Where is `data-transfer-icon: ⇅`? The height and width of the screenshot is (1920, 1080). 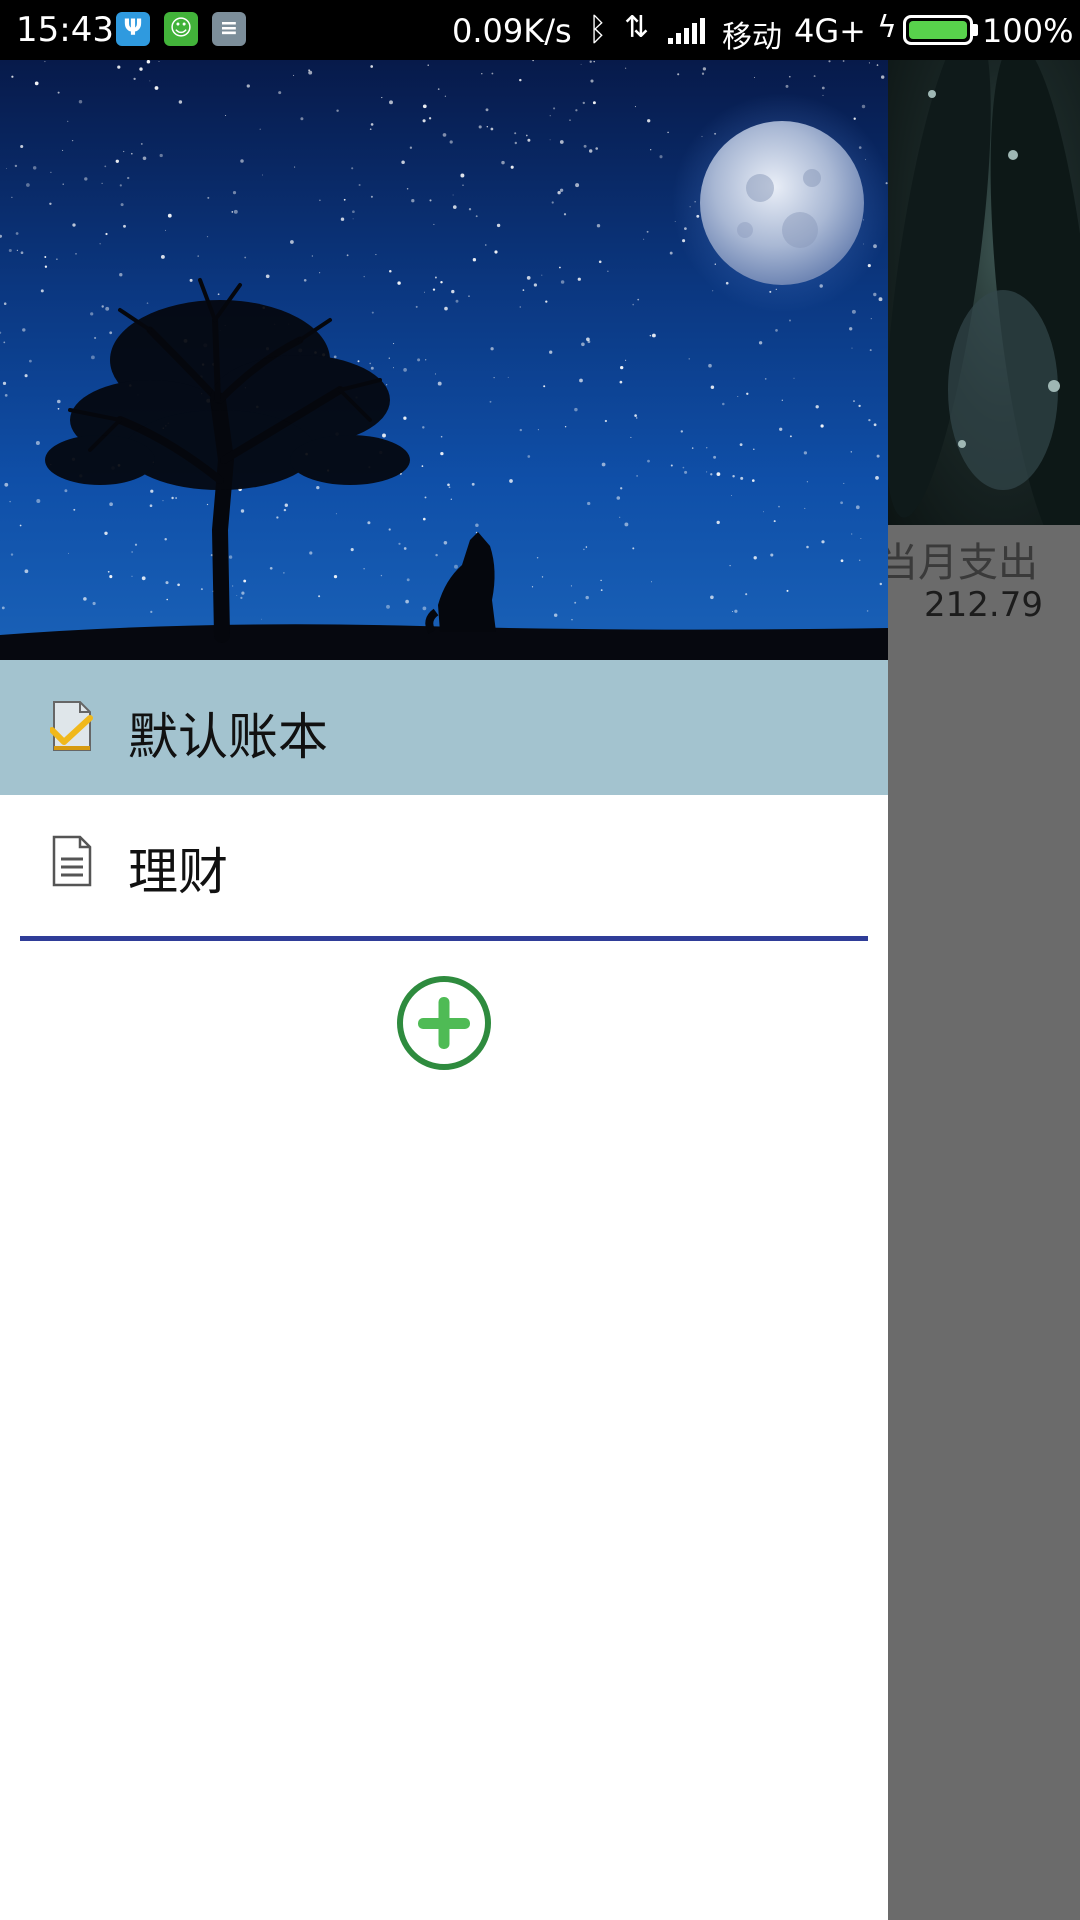
data-transfer-icon: ⇅ is located at coordinates (637, 27).